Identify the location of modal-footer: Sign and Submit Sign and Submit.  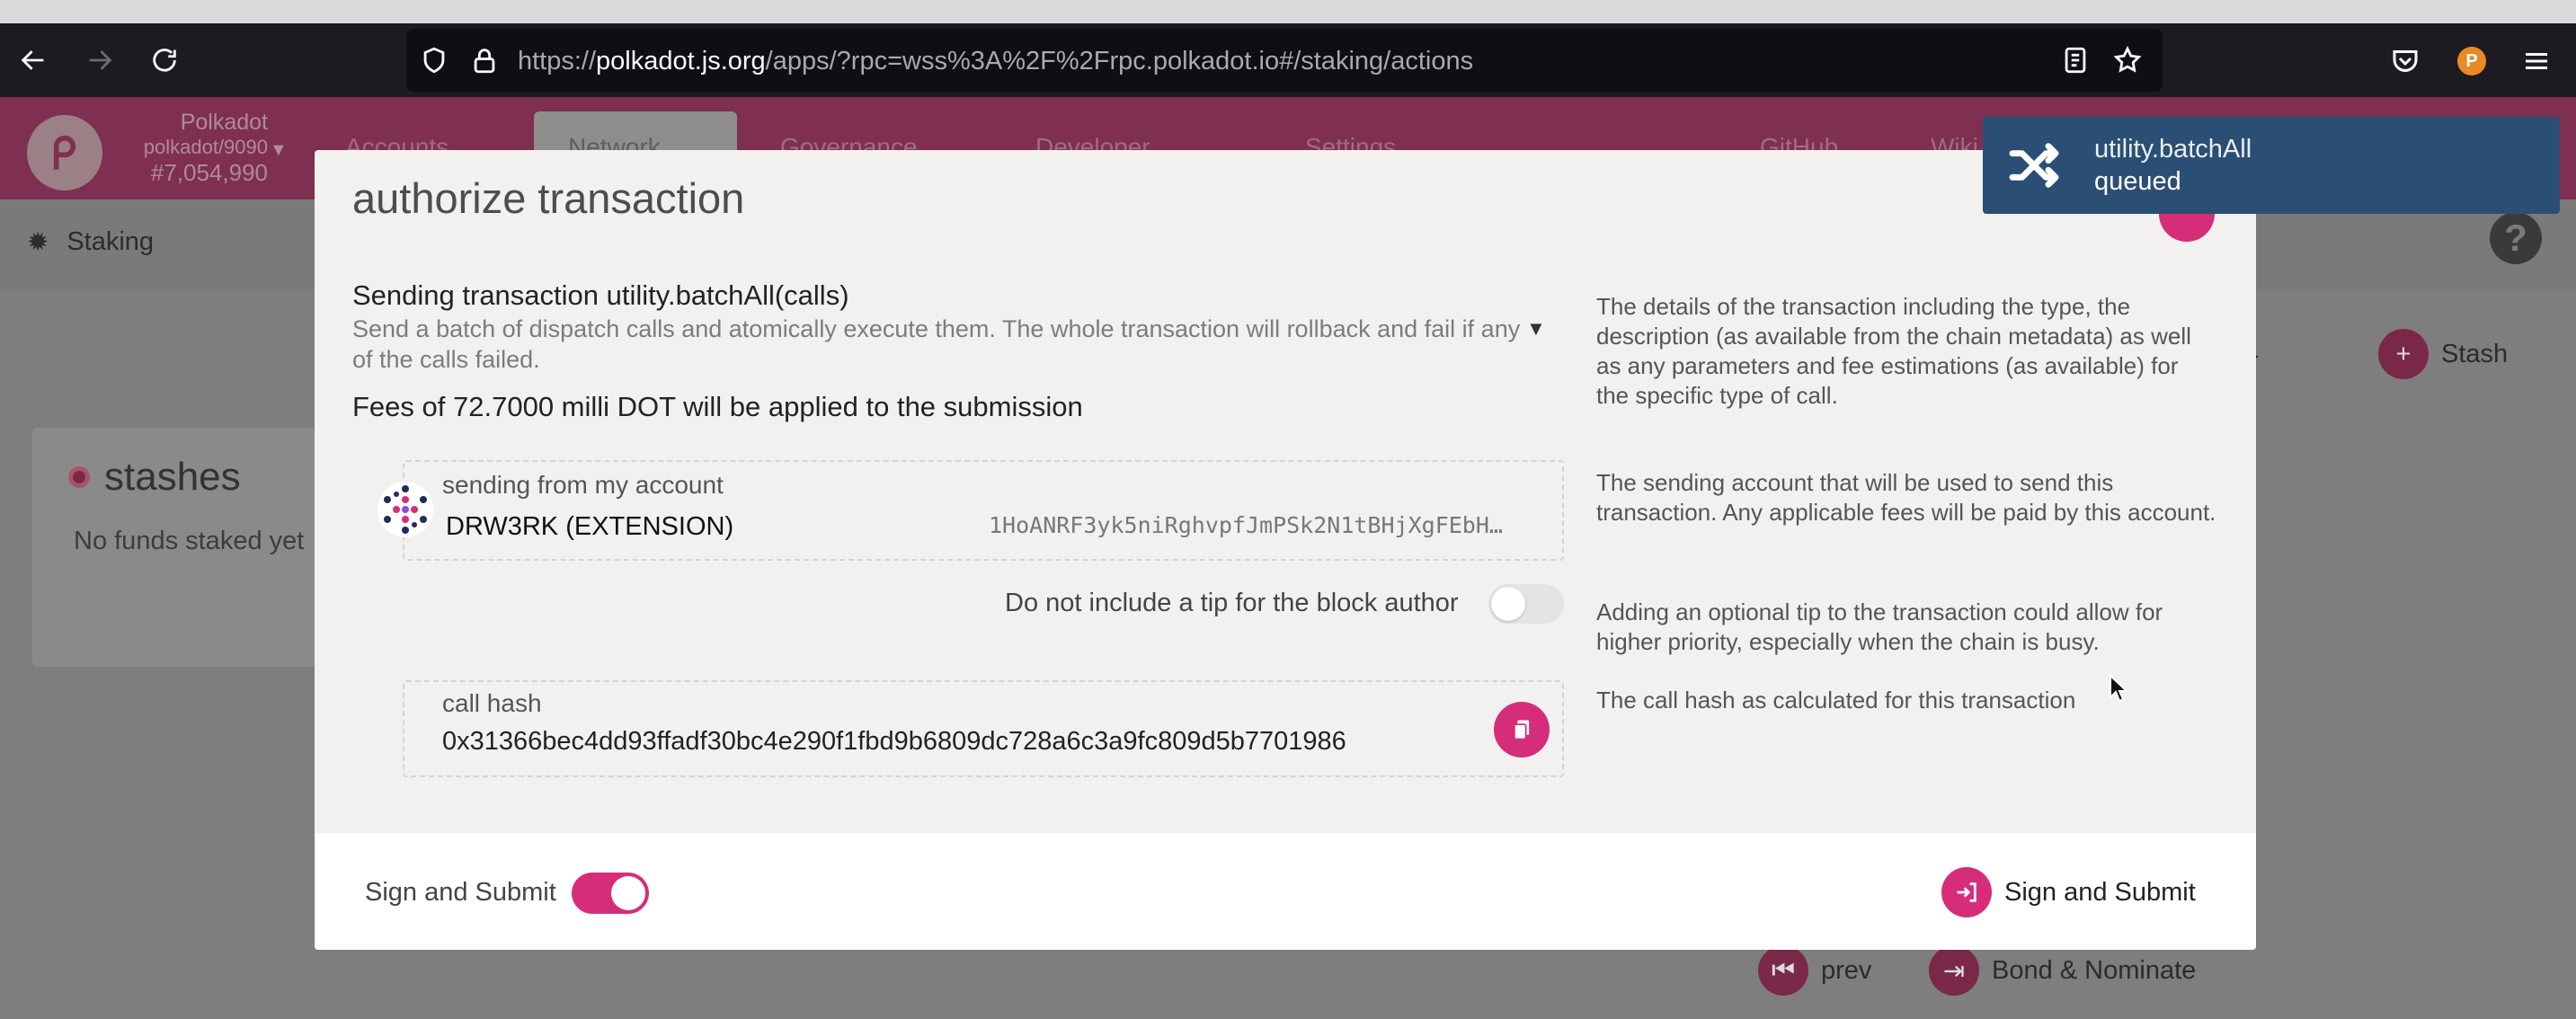
(1285, 891).